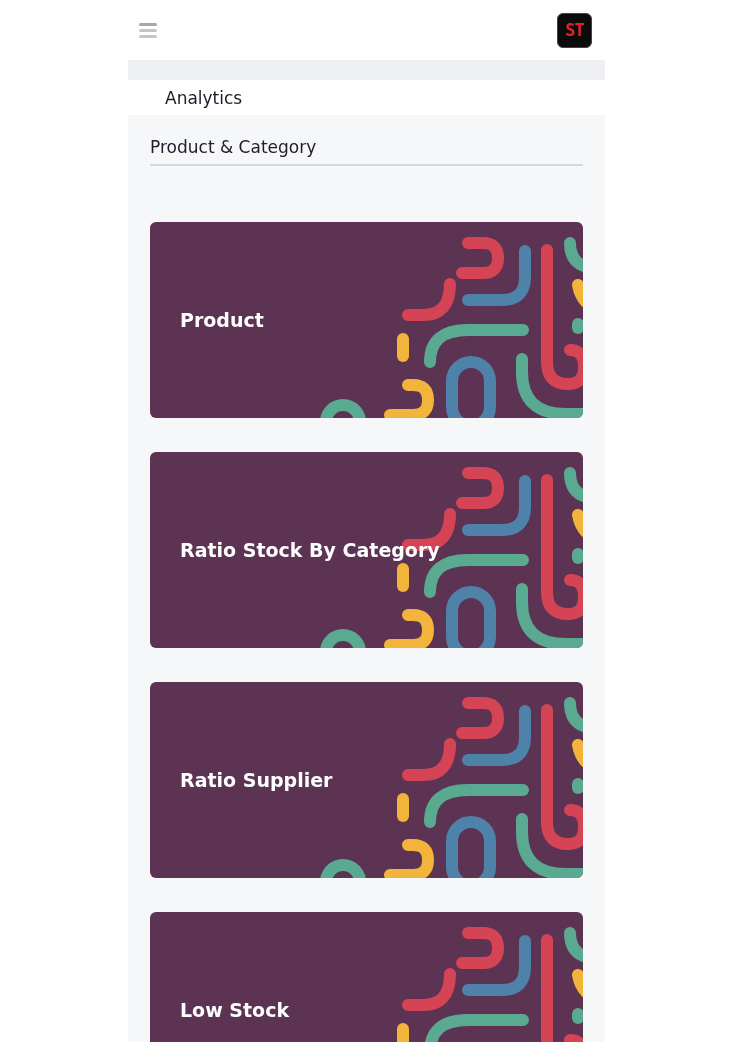 This screenshot has width=734, height=1042. I want to click on report-card: Ratio Stock By Category, so click(366, 550).